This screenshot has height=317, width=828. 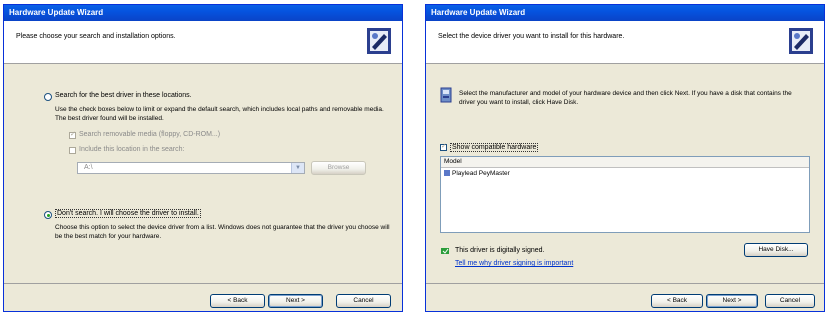 I want to click on include-location-checkbox, so click(x=72, y=150).